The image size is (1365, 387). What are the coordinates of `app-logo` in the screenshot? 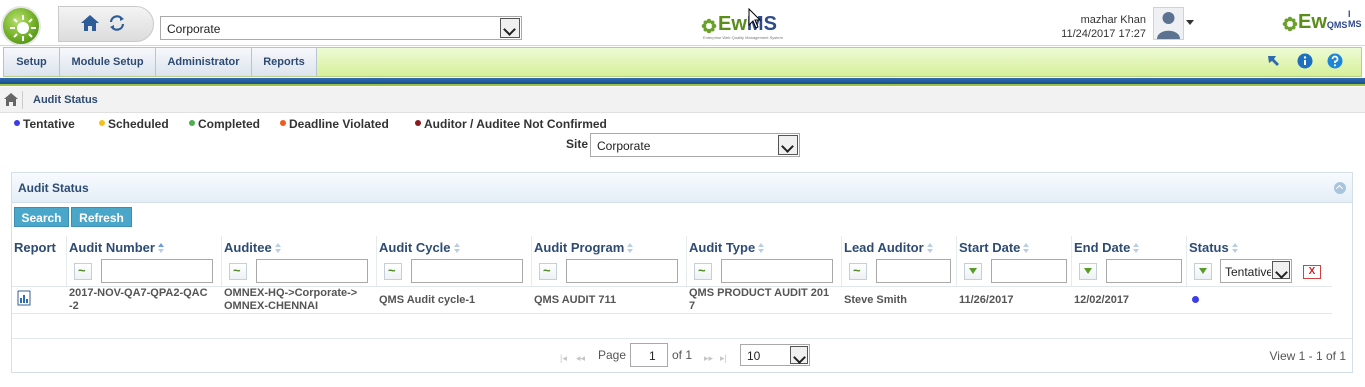 It's located at (21, 26).